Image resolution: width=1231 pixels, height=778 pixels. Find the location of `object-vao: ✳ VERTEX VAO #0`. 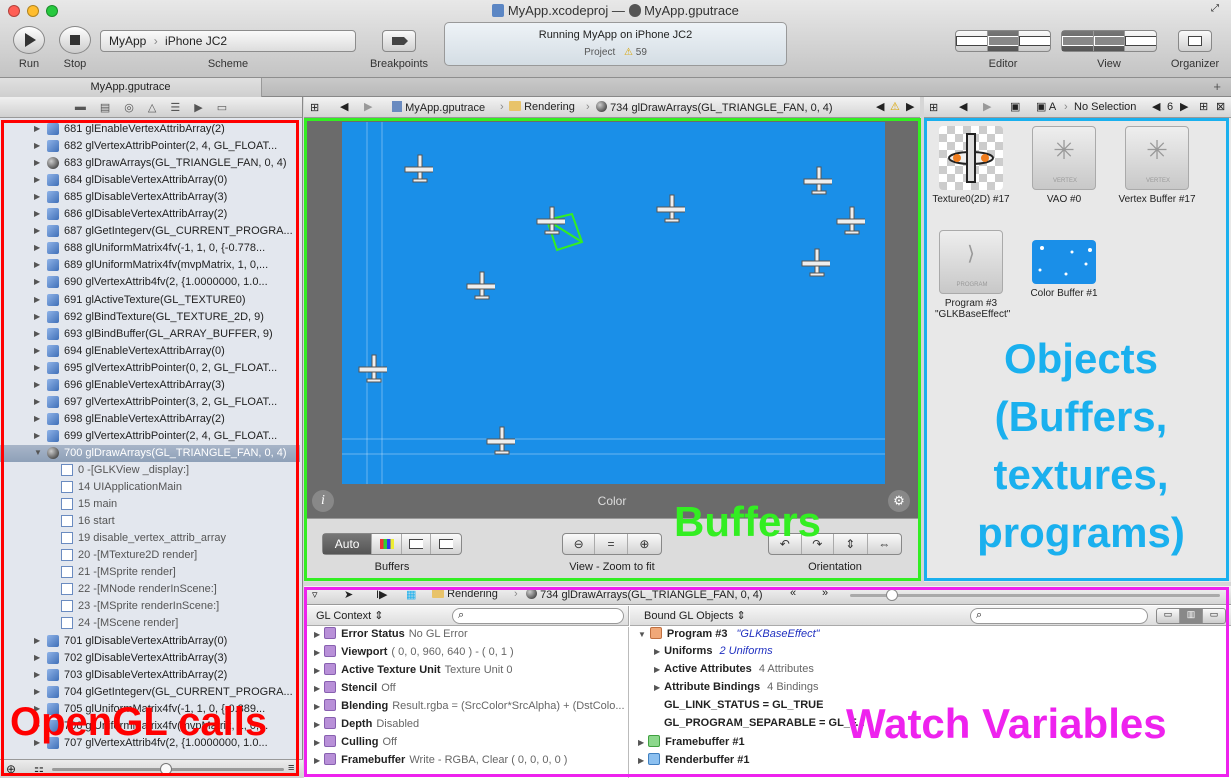

object-vao: ✳ VERTEX VAO #0 is located at coordinates (1064, 165).